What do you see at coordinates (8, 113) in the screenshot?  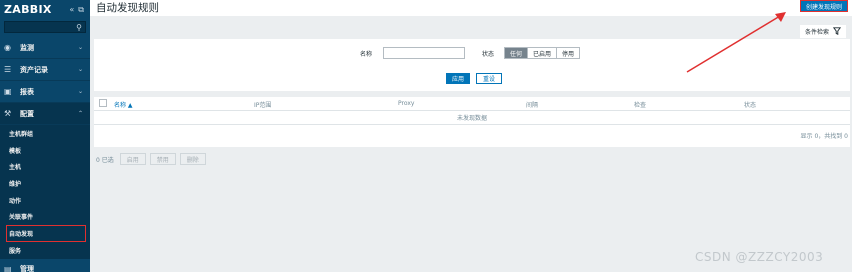 I see `wrench-icon: ⚒` at bounding box center [8, 113].